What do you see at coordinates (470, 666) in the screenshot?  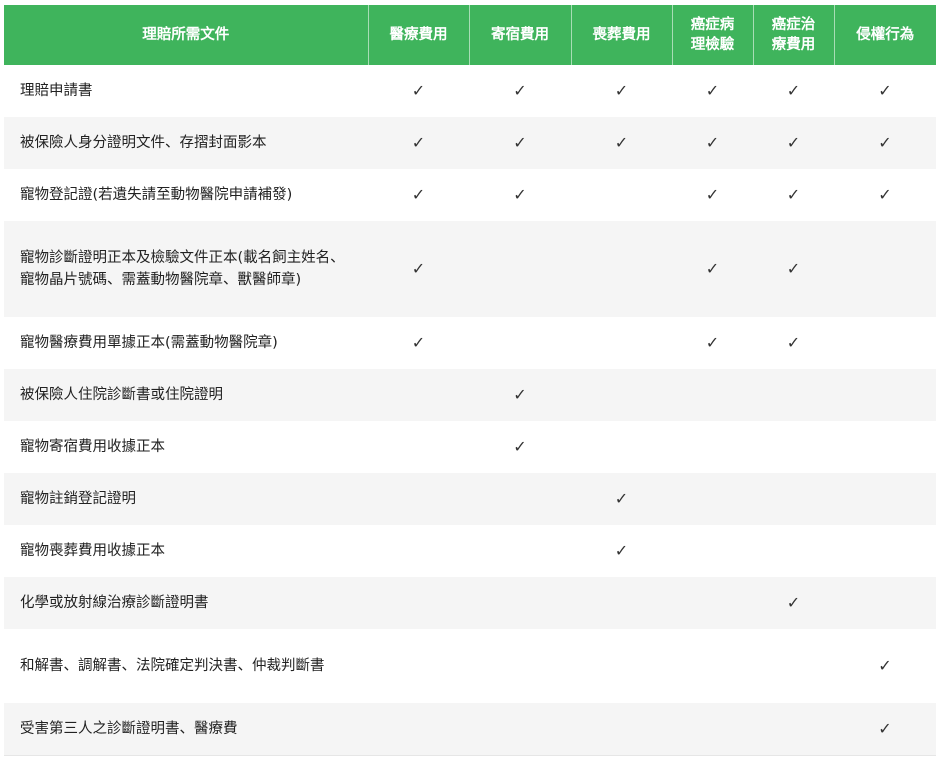 I see `table-row: 和解書、調解書、法院確定判決書、仲裁判斷書 ✓` at bounding box center [470, 666].